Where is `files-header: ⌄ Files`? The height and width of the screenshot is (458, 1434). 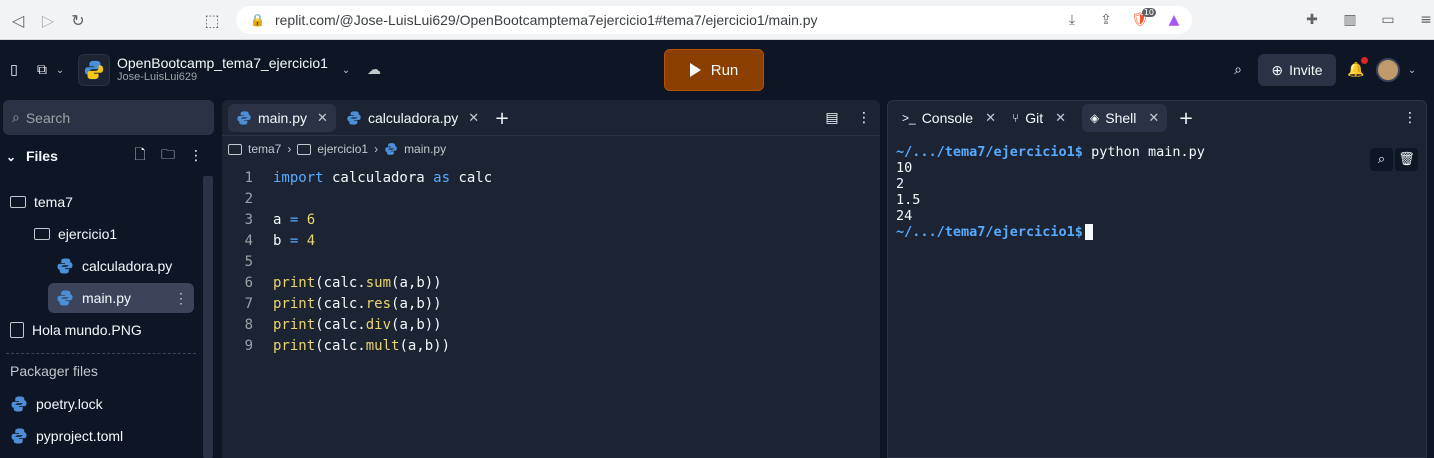
files-header: ⌄ Files is located at coordinates (32, 156).